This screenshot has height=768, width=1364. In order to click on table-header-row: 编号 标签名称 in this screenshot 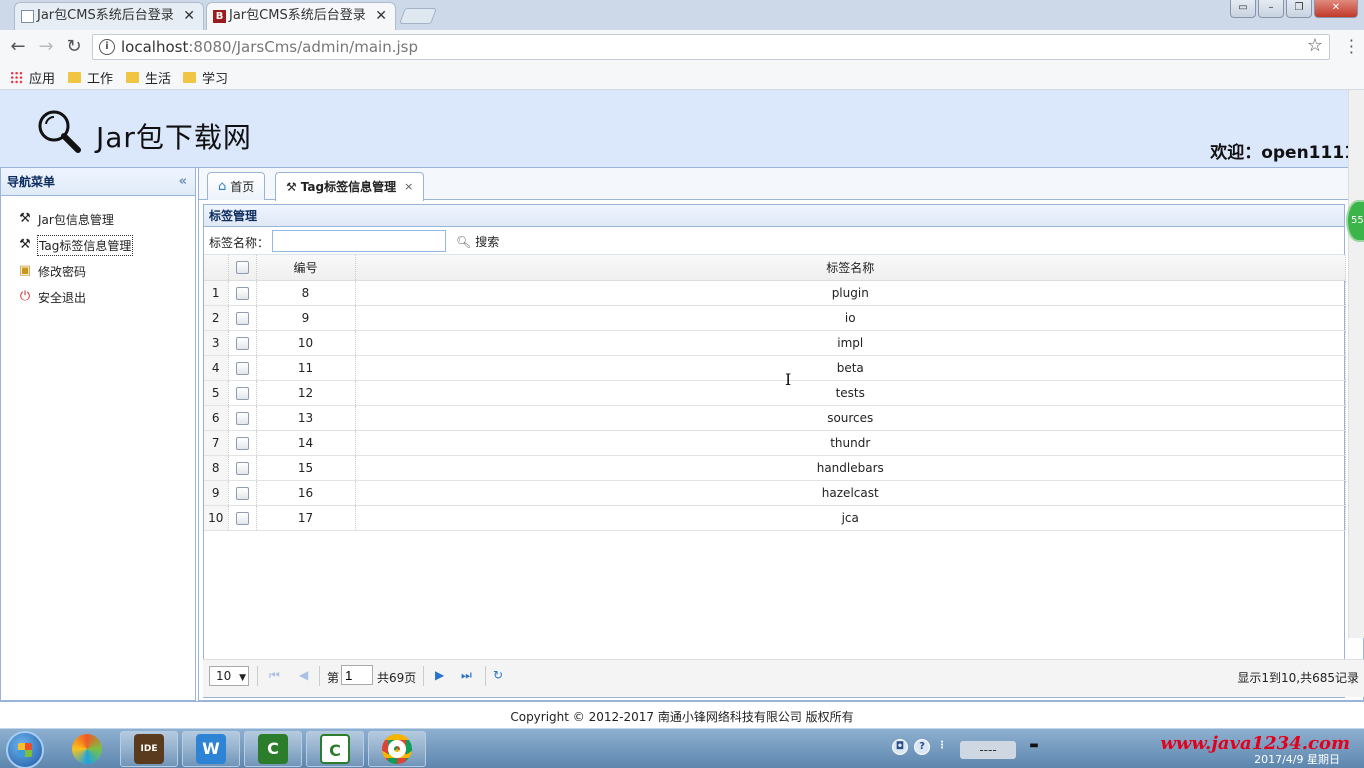, I will do `click(775, 268)`.